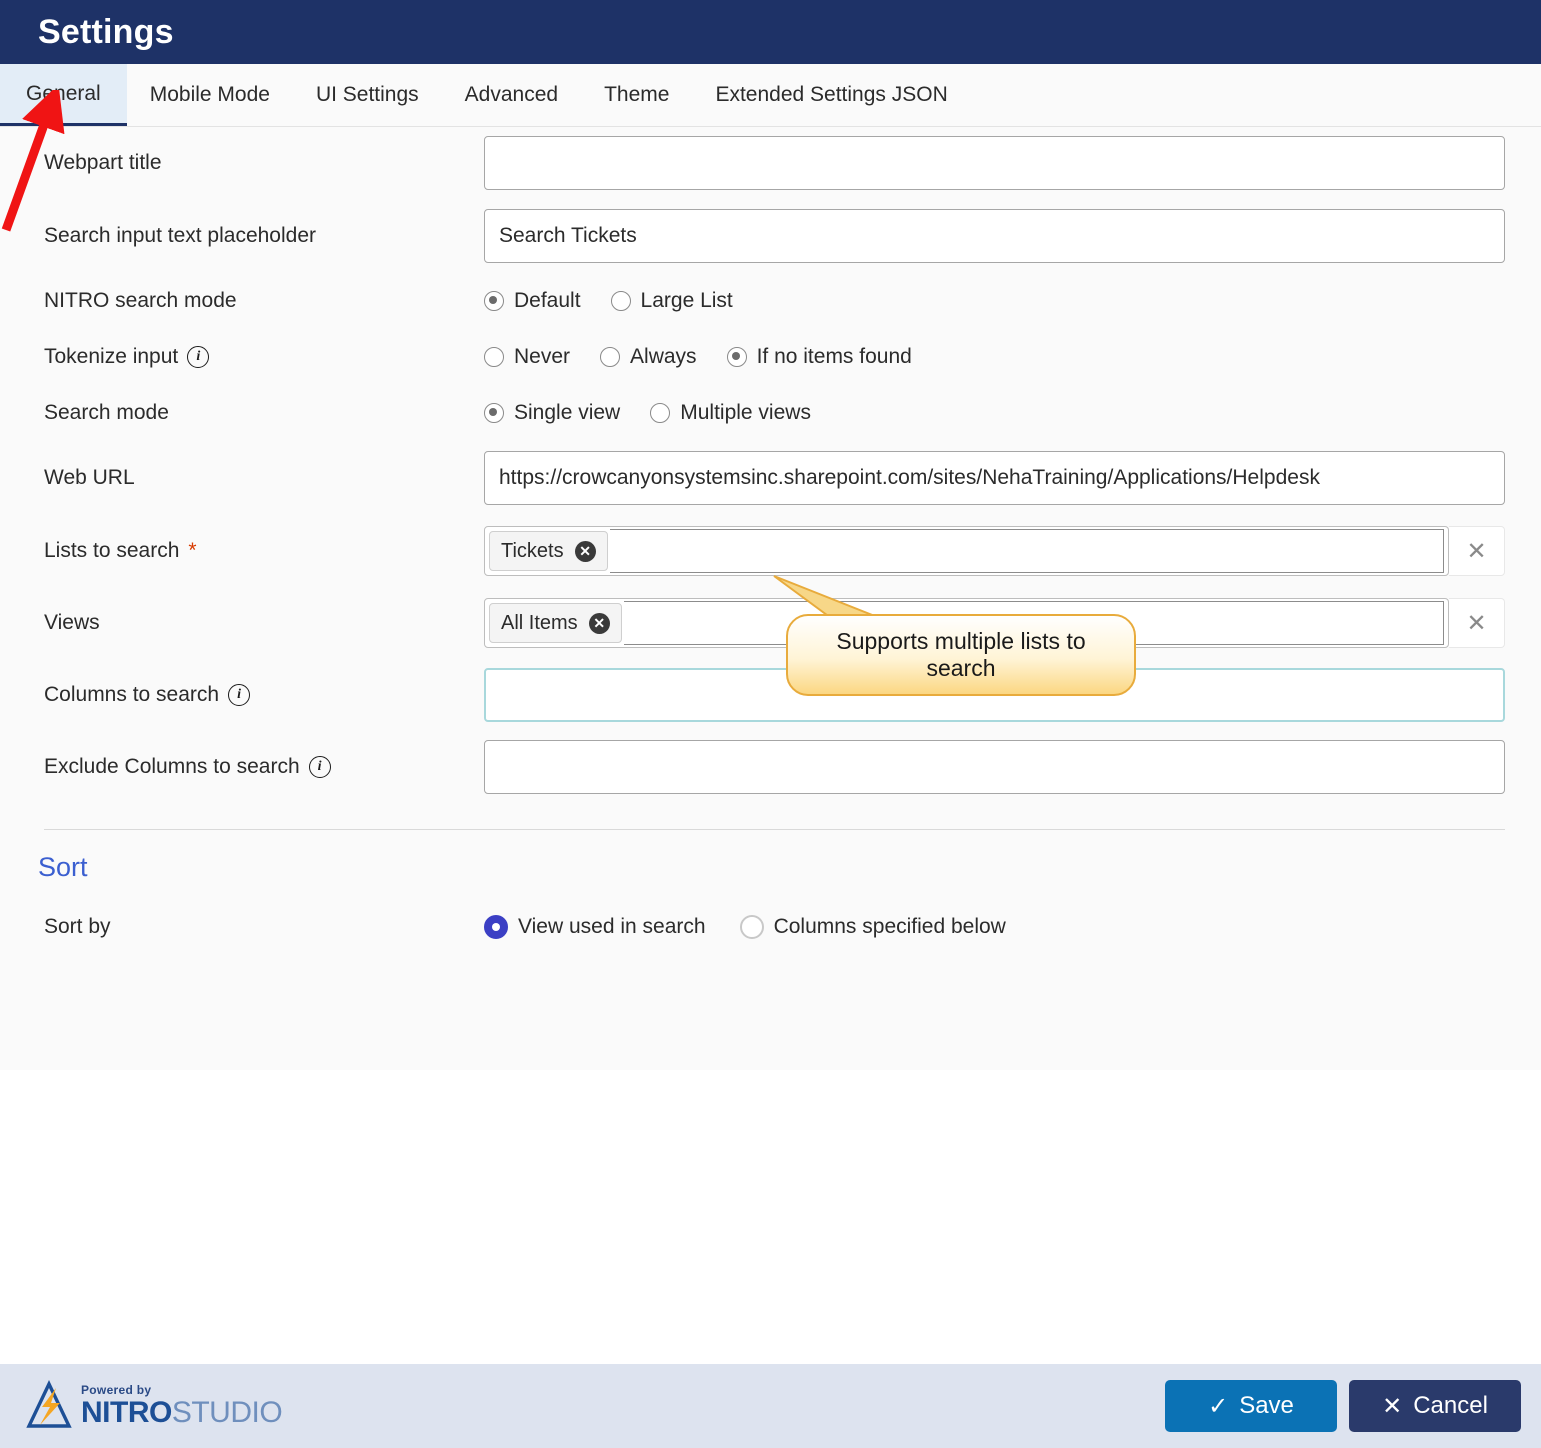 Image resolution: width=1541 pixels, height=1448 pixels. I want to click on field-row-columns-to-search: Columns to search i, so click(770, 695).